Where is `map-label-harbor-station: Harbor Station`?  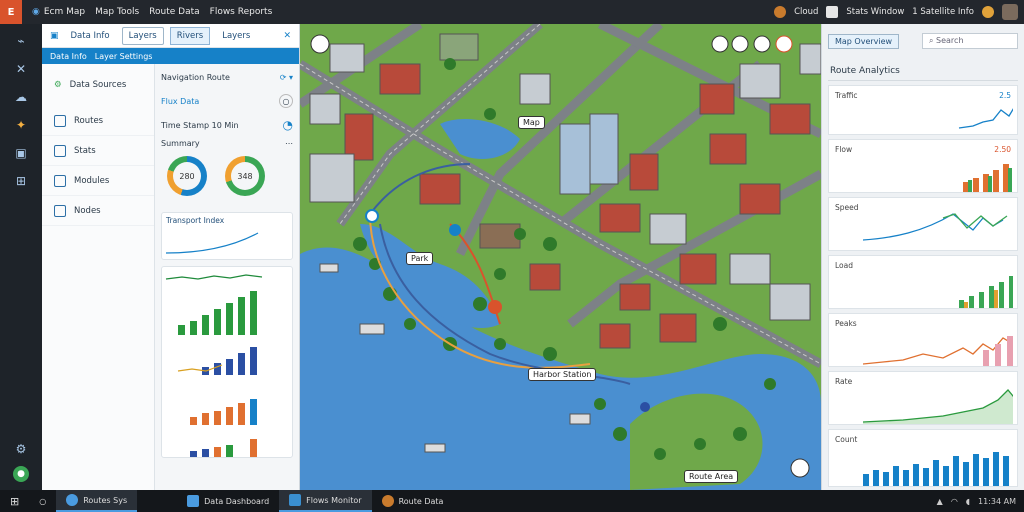
map-label-harbor-station: Harbor Station is located at coordinates (562, 374).